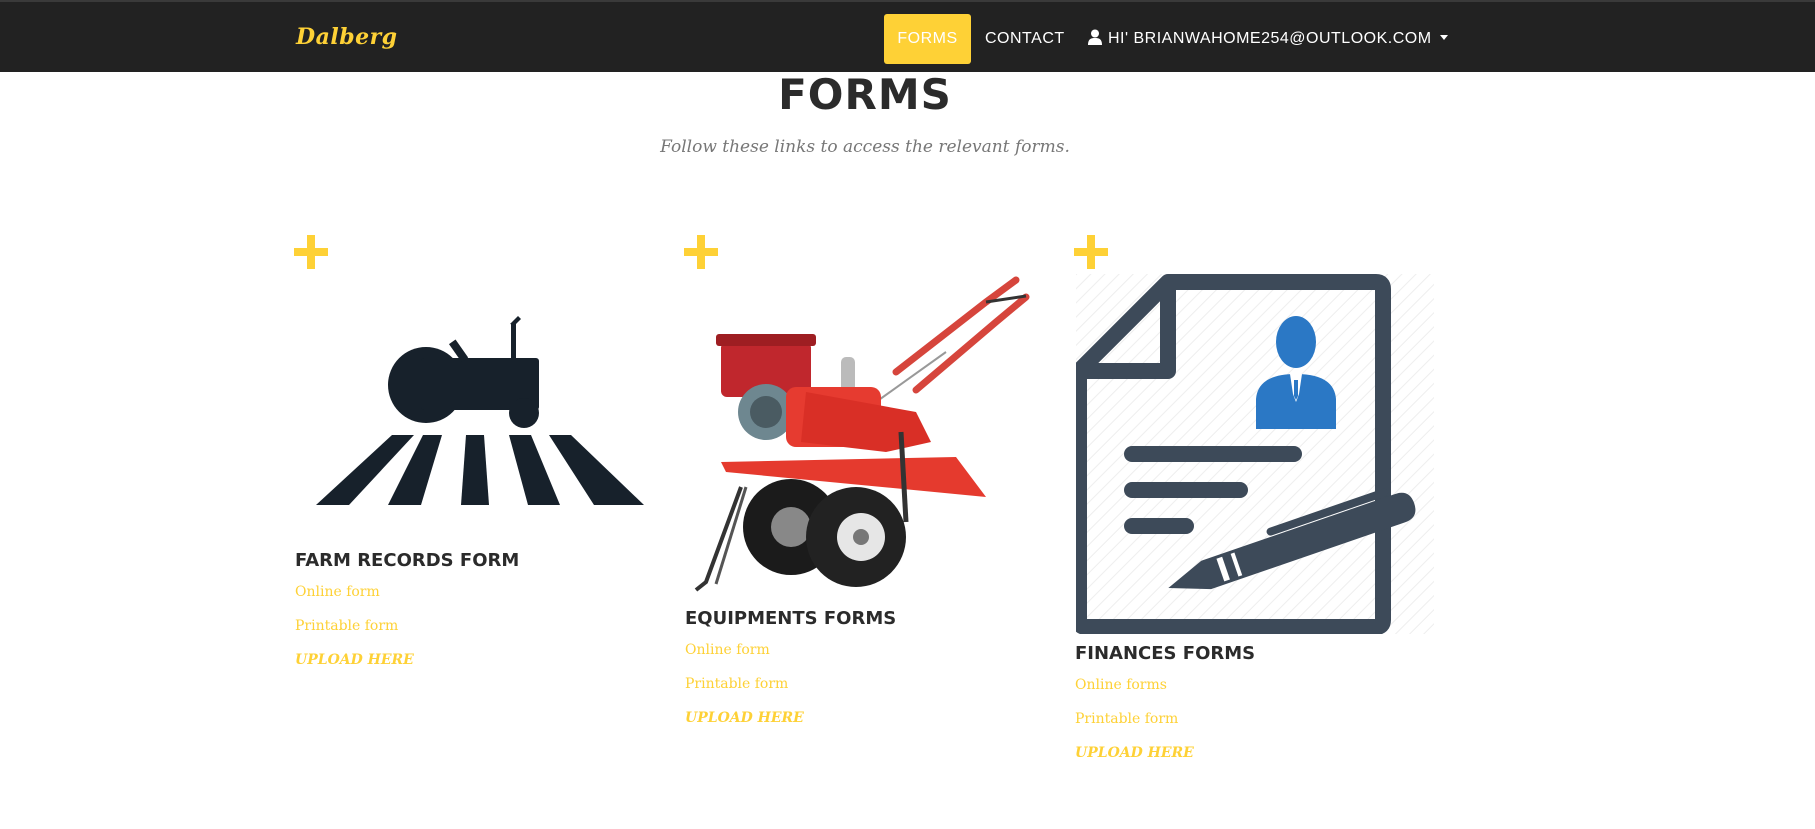 The image size is (1815, 829). I want to click on link-online-forms: Online forms, so click(1121, 685).